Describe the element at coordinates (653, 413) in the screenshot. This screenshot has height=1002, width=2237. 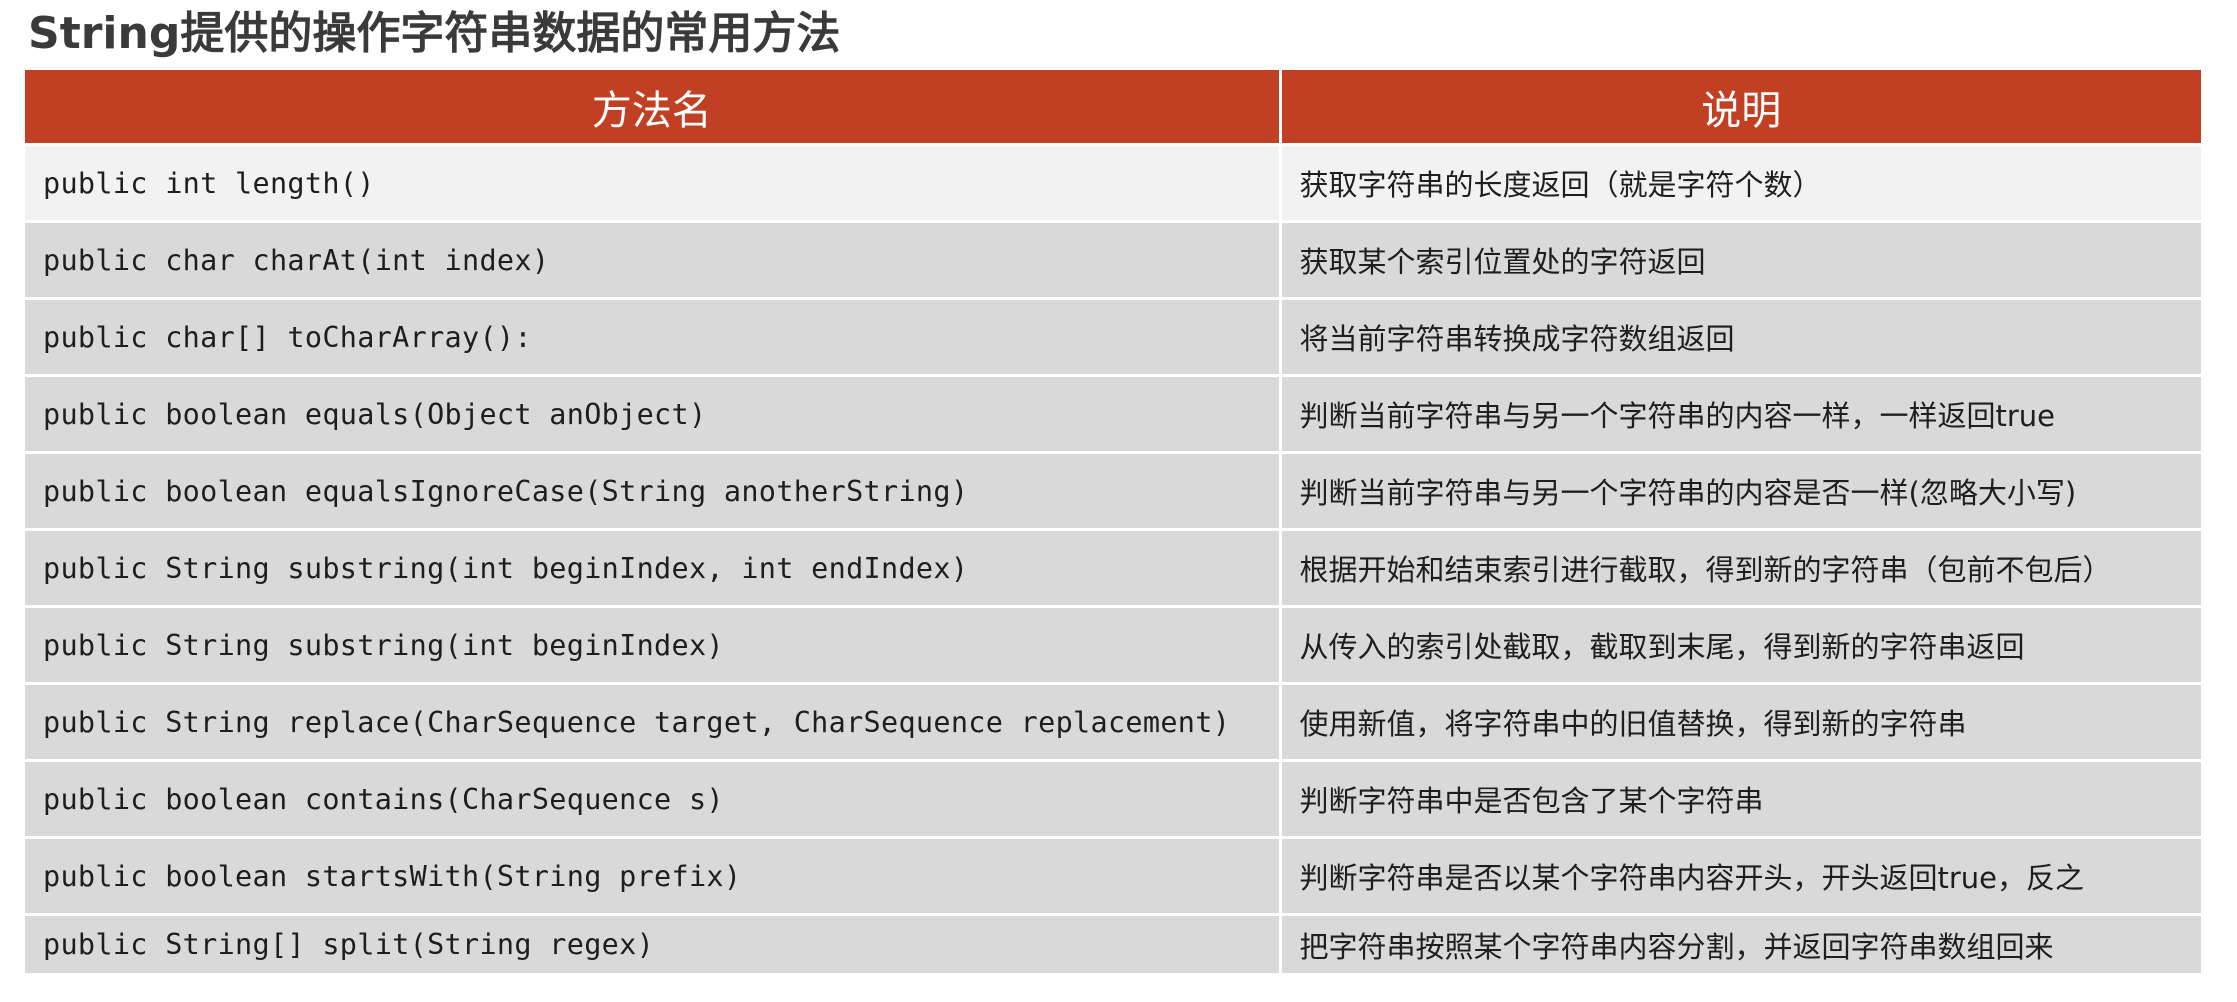
I see `method-signature: public boolean equals(Object anObject)` at that location.